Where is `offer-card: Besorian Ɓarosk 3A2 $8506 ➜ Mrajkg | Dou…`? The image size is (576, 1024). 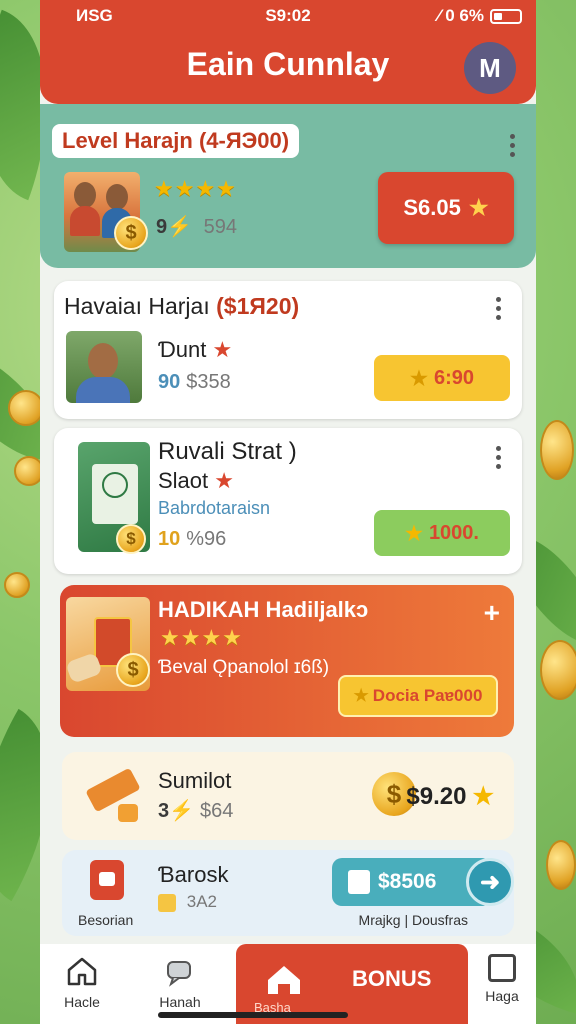 offer-card: Besorian Ɓarosk 3A2 $8506 ➜ Mrajkg | Dou… is located at coordinates (288, 893).